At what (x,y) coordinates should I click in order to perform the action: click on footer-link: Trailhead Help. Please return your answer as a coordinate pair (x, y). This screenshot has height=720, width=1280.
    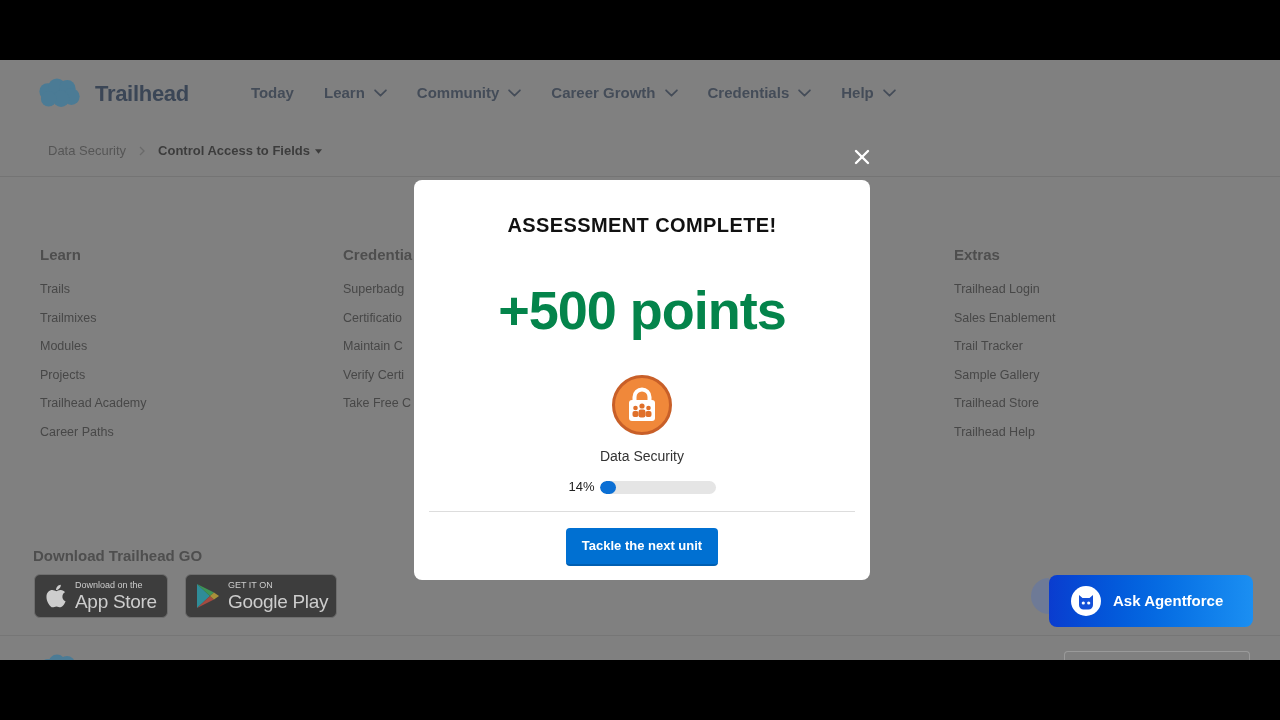
    Looking at the image, I should click on (994, 431).